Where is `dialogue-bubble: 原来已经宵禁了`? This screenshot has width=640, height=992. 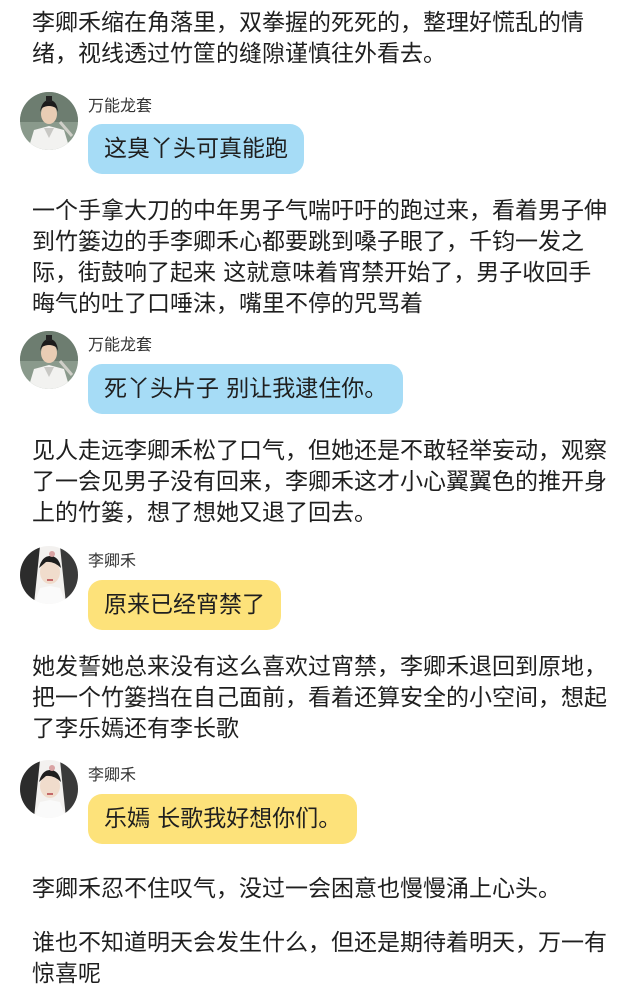
dialogue-bubble: 原来已经宵禁了 is located at coordinates (184, 605).